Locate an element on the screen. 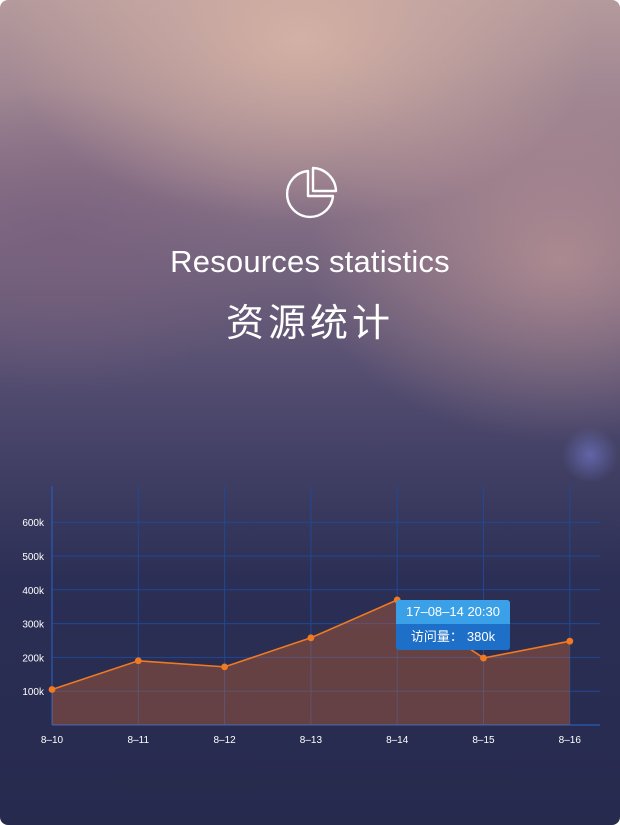 The image size is (620, 825). x-tick-label: 8–13 is located at coordinates (311, 740).